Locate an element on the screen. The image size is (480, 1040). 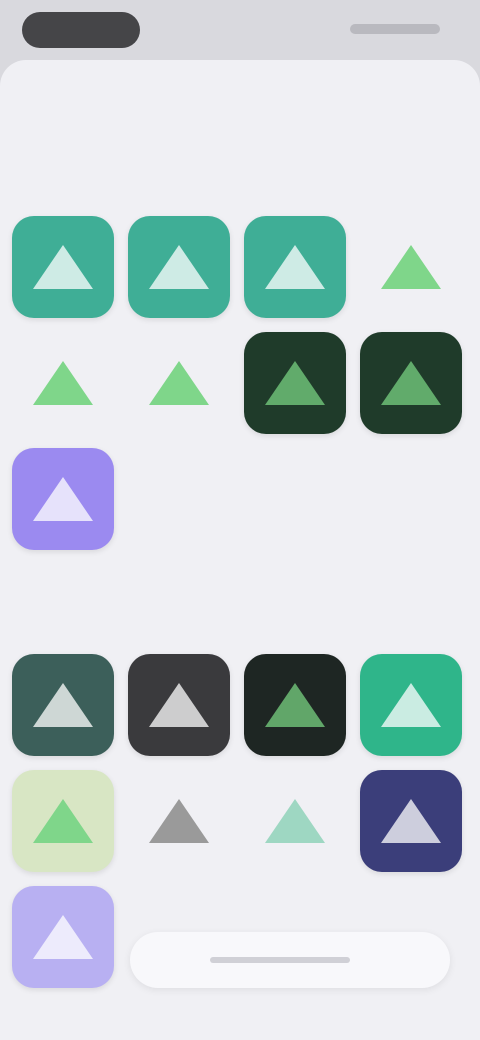
icon-teal-2-tile is located at coordinates (179, 267).